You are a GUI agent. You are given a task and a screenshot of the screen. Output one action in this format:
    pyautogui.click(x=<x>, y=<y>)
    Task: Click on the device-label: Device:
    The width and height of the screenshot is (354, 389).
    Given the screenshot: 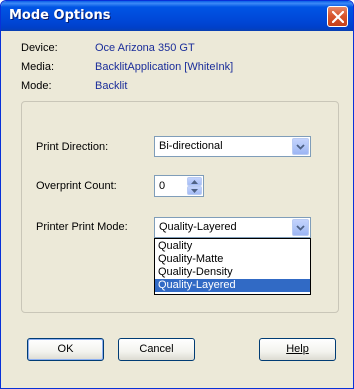 What is the action you would take?
    pyautogui.click(x=39, y=48)
    